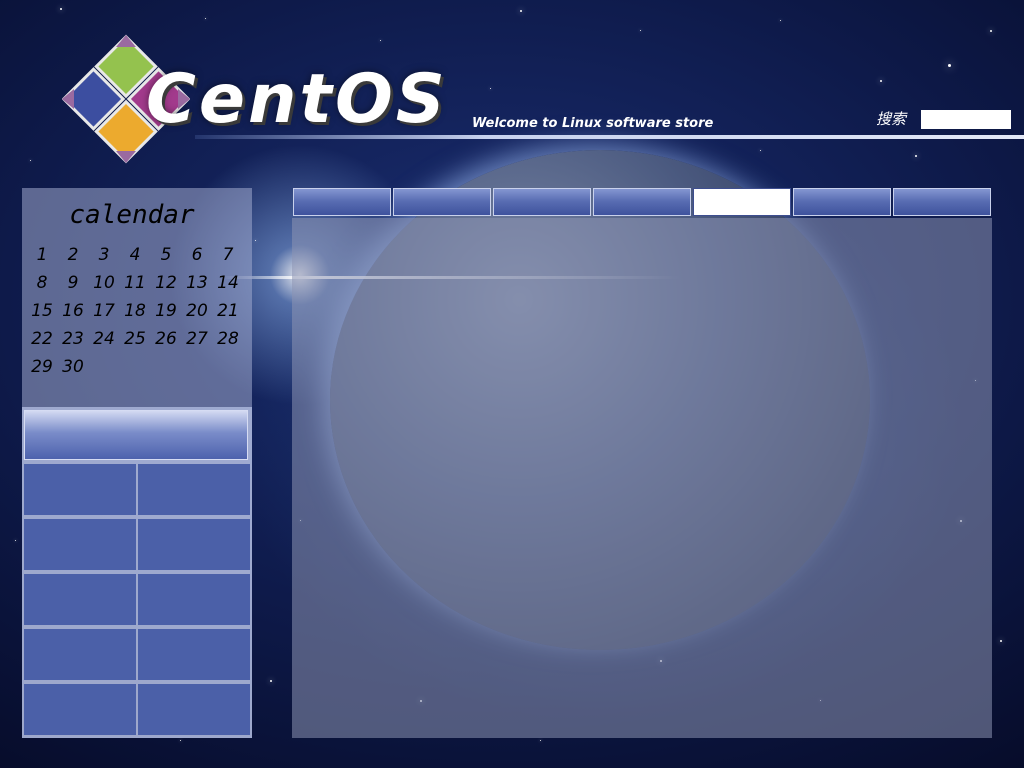  Describe the element at coordinates (104, 283) in the screenshot. I see `calendar-day: 10` at that location.